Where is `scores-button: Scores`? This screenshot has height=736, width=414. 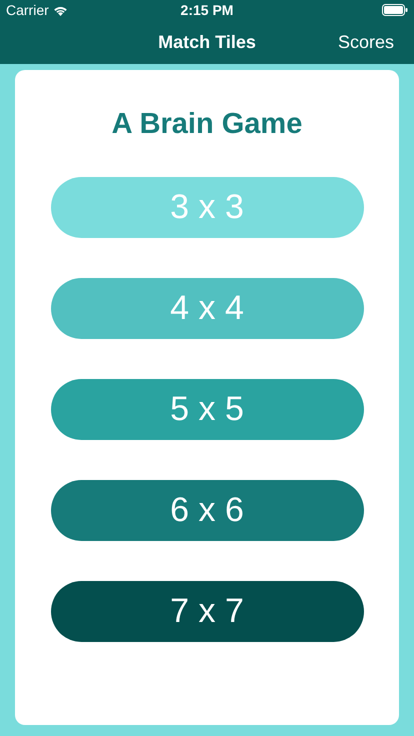 scores-button: Scores is located at coordinates (366, 42).